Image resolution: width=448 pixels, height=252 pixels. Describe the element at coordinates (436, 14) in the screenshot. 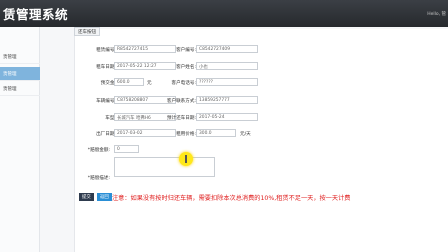

I see `user-greeting: Hello, 管` at that location.